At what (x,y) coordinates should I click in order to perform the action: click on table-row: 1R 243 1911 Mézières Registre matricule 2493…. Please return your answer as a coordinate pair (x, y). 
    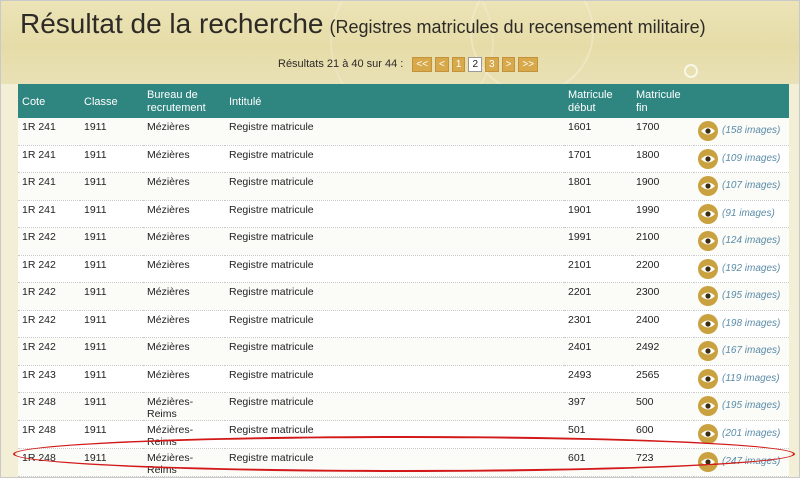
    Looking at the image, I should click on (403, 379).